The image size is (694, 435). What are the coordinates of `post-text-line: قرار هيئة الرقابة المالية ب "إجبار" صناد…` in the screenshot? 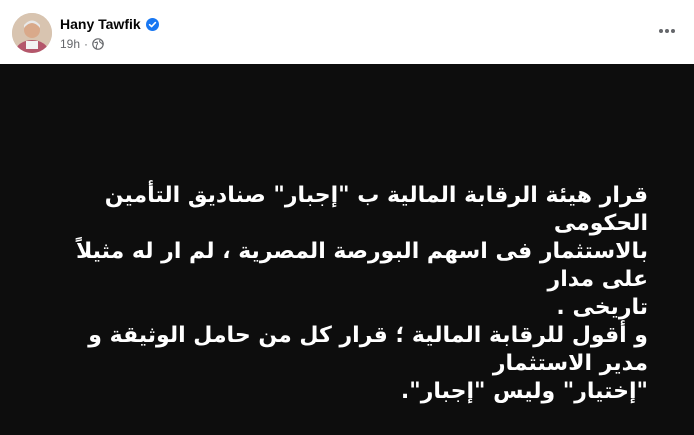 It's located at (376, 209).